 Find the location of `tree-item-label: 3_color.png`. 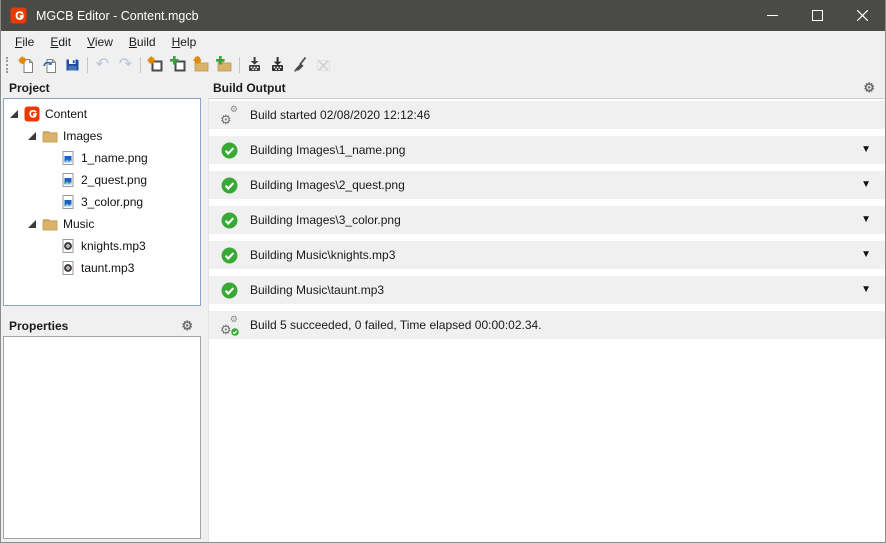

tree-item-label: 3_color.png is located at coordinates (112, 202).